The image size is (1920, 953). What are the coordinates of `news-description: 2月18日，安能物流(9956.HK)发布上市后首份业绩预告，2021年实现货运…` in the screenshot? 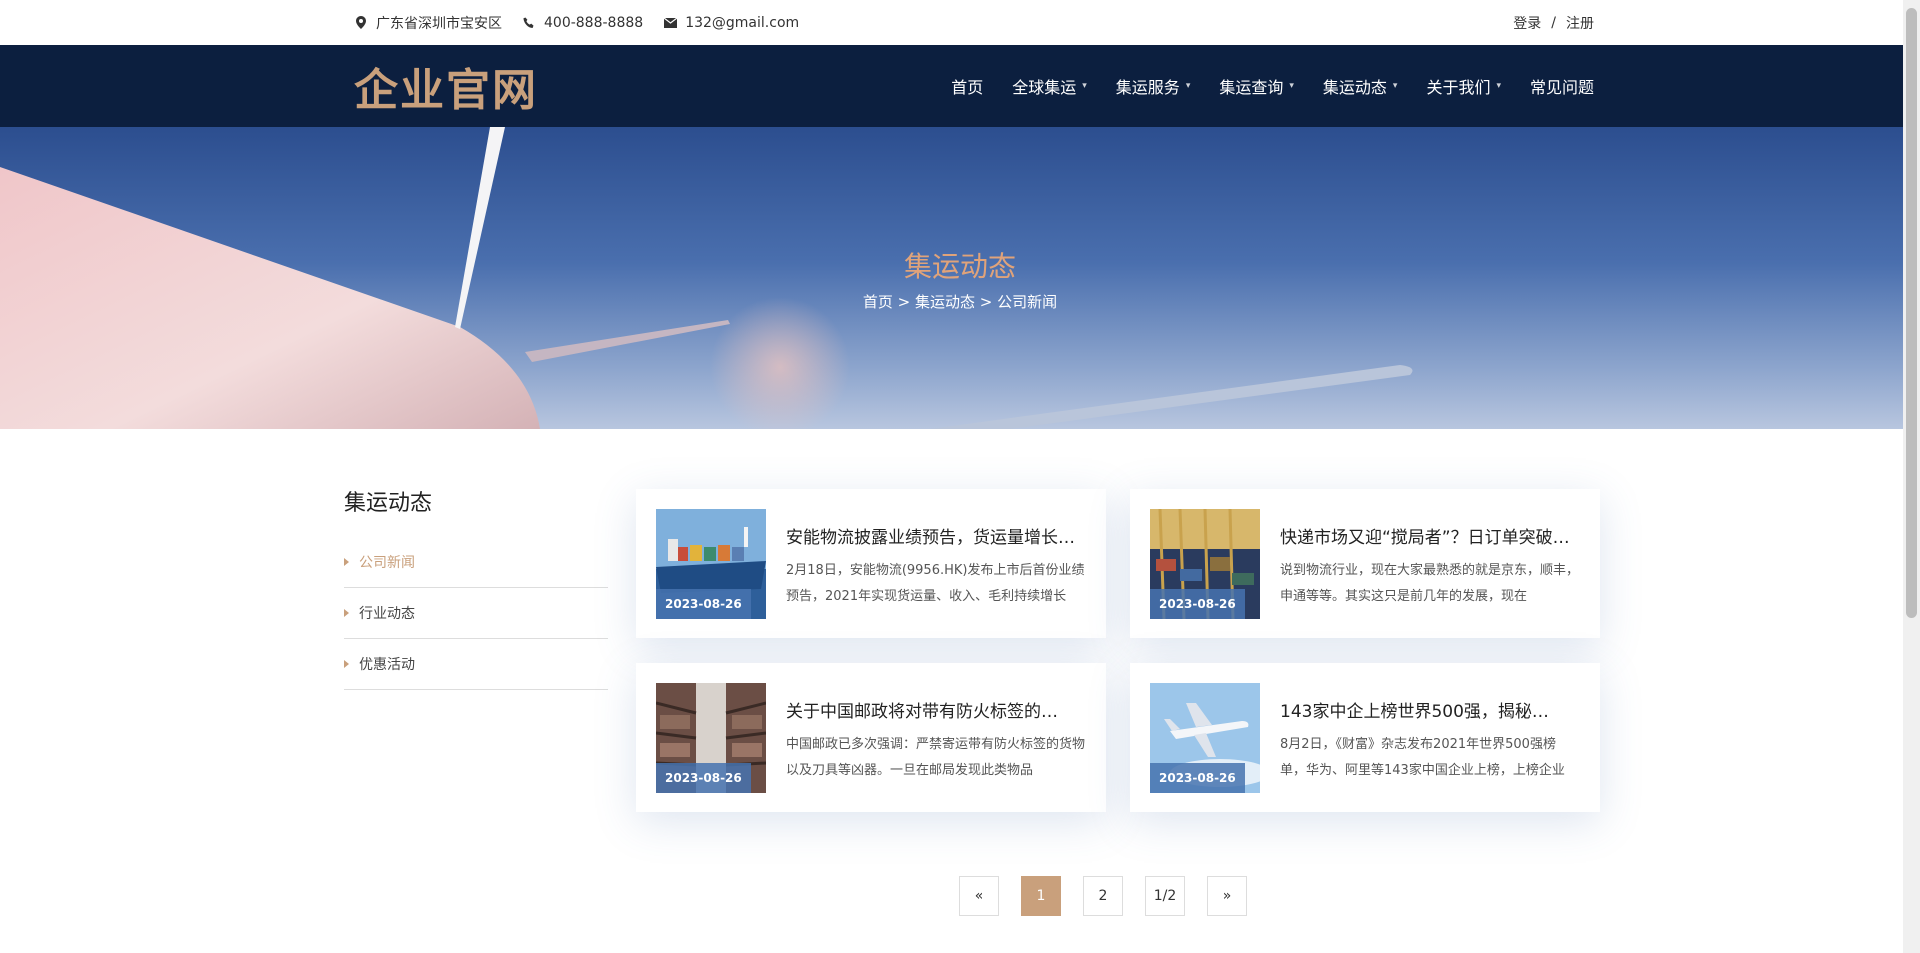 It's located at (935, 583).